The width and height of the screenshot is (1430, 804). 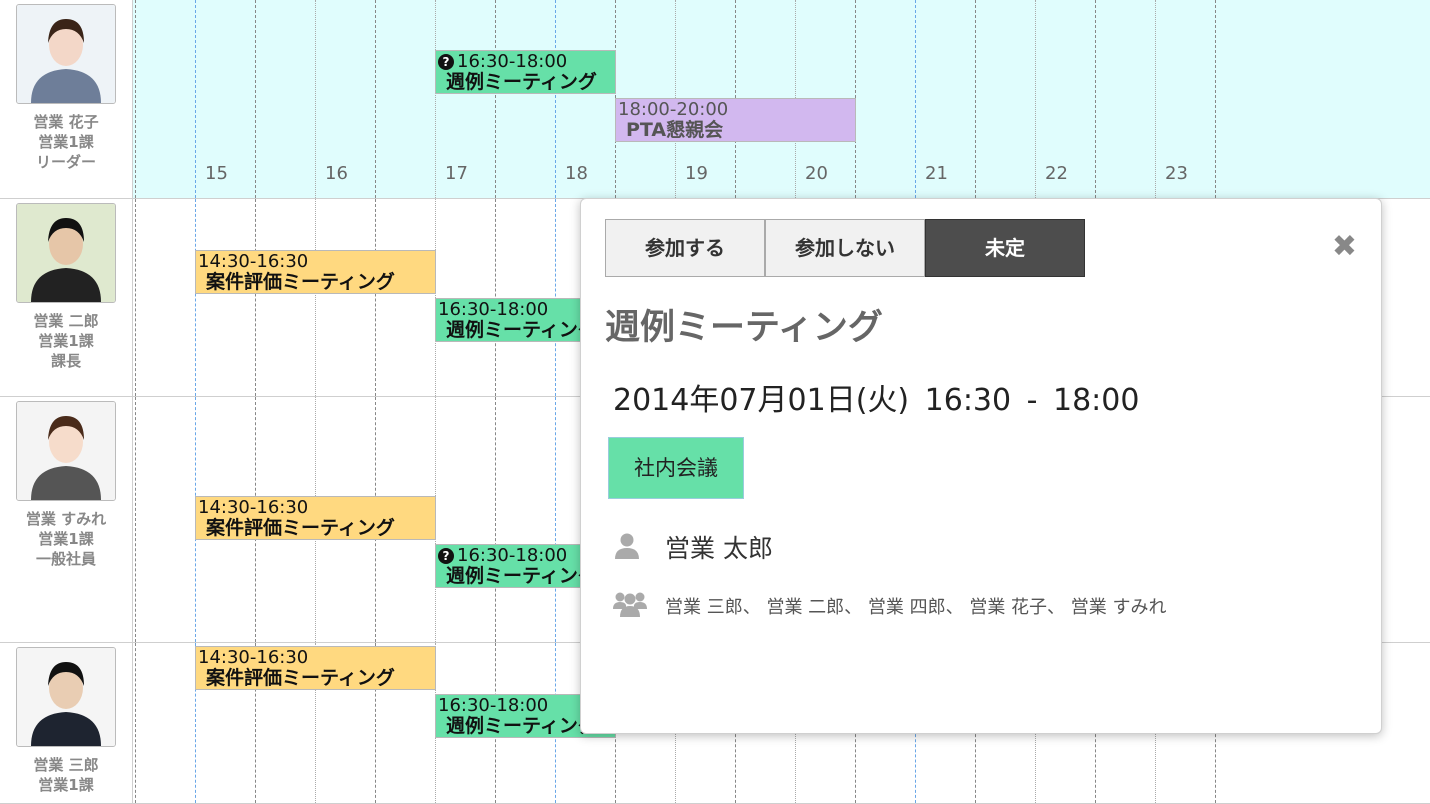 What do you see at coordinates (719, 548) in the screenshot?
I see `event-owner: 営業 太郎` at bounding box center [719, 548].